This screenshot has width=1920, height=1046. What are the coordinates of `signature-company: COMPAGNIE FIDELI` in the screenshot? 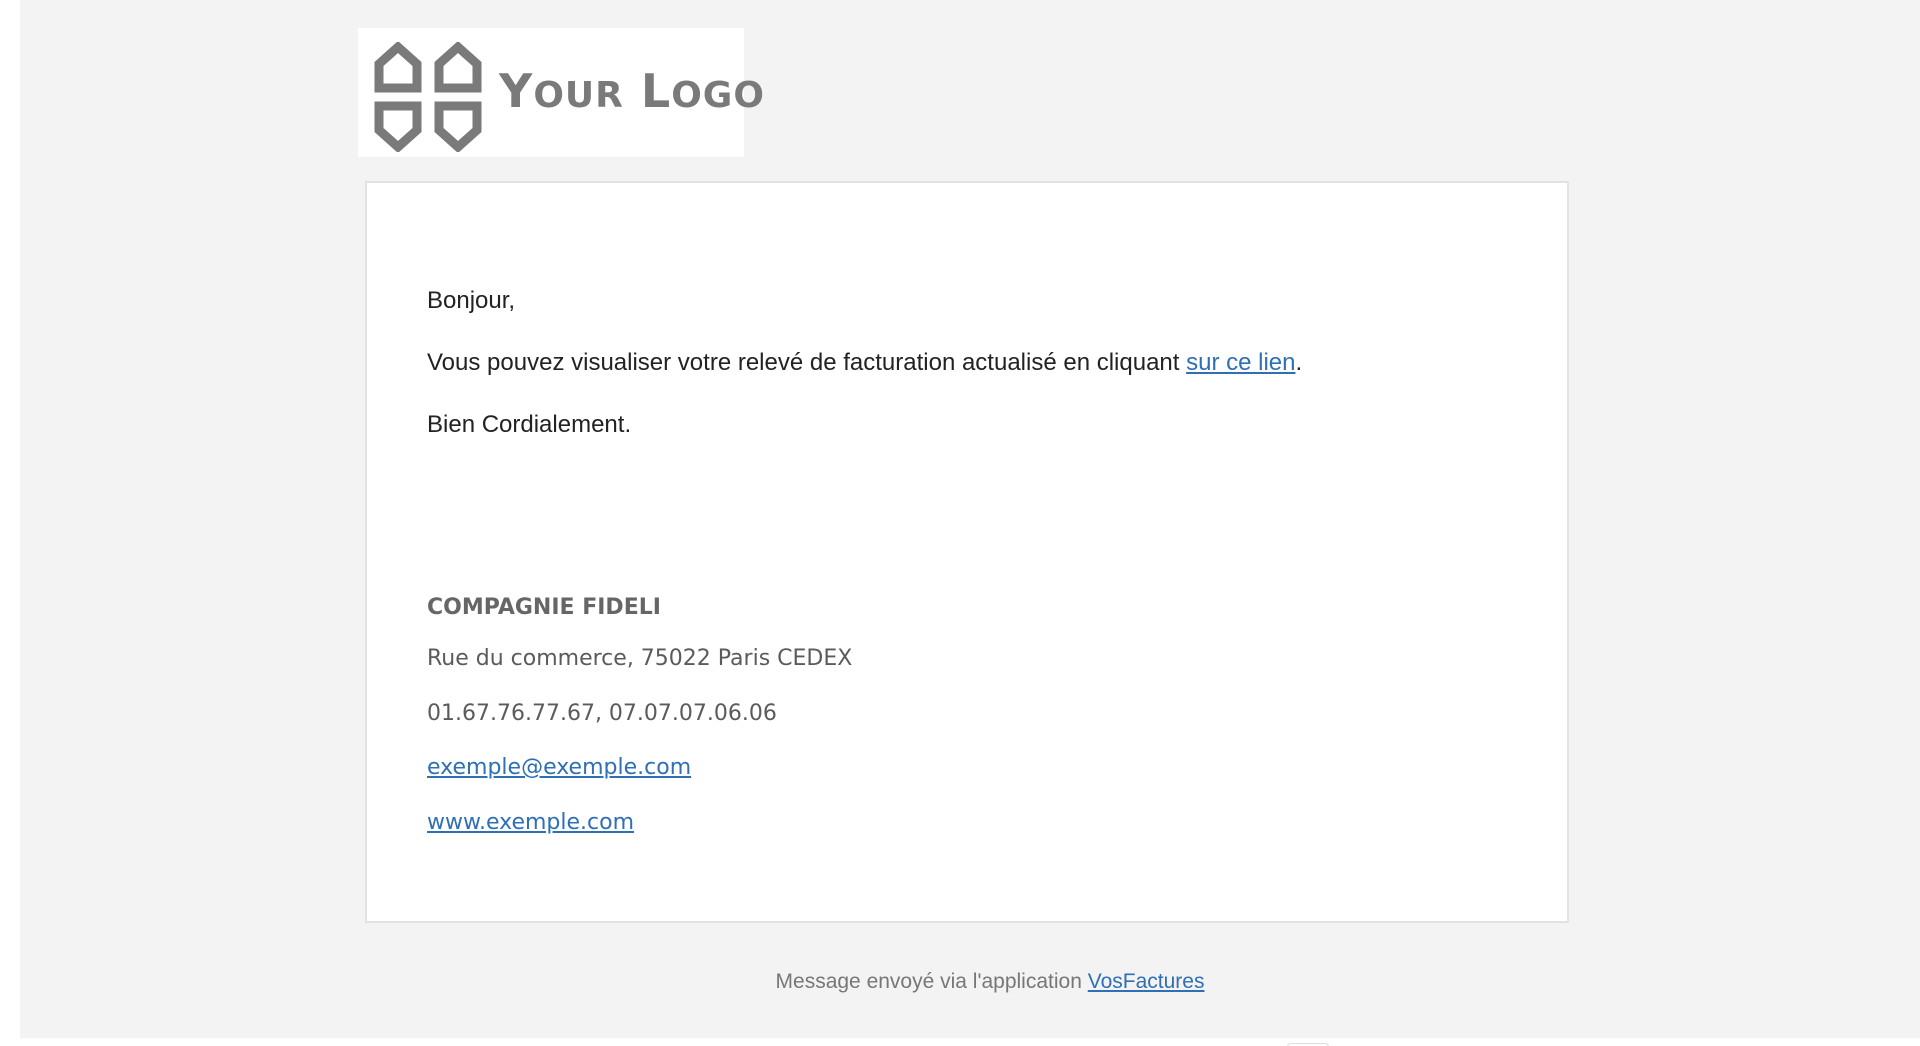 It's located at (544, 607).